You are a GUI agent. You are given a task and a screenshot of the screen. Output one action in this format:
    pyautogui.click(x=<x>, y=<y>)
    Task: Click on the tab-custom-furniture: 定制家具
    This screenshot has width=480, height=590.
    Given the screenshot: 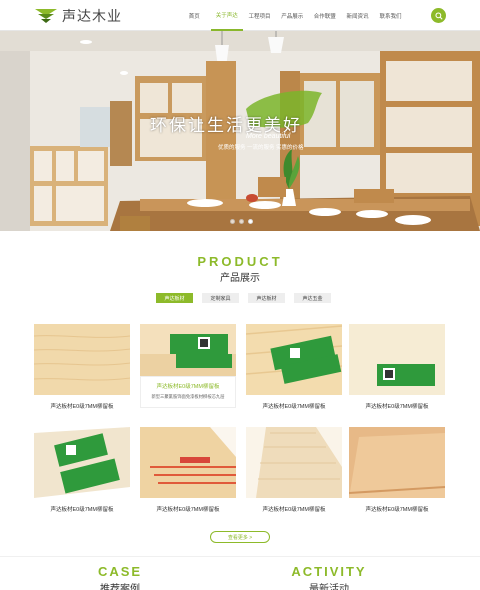 What is the action you would take?
    pyautogui.click(x=220, y=298)
    